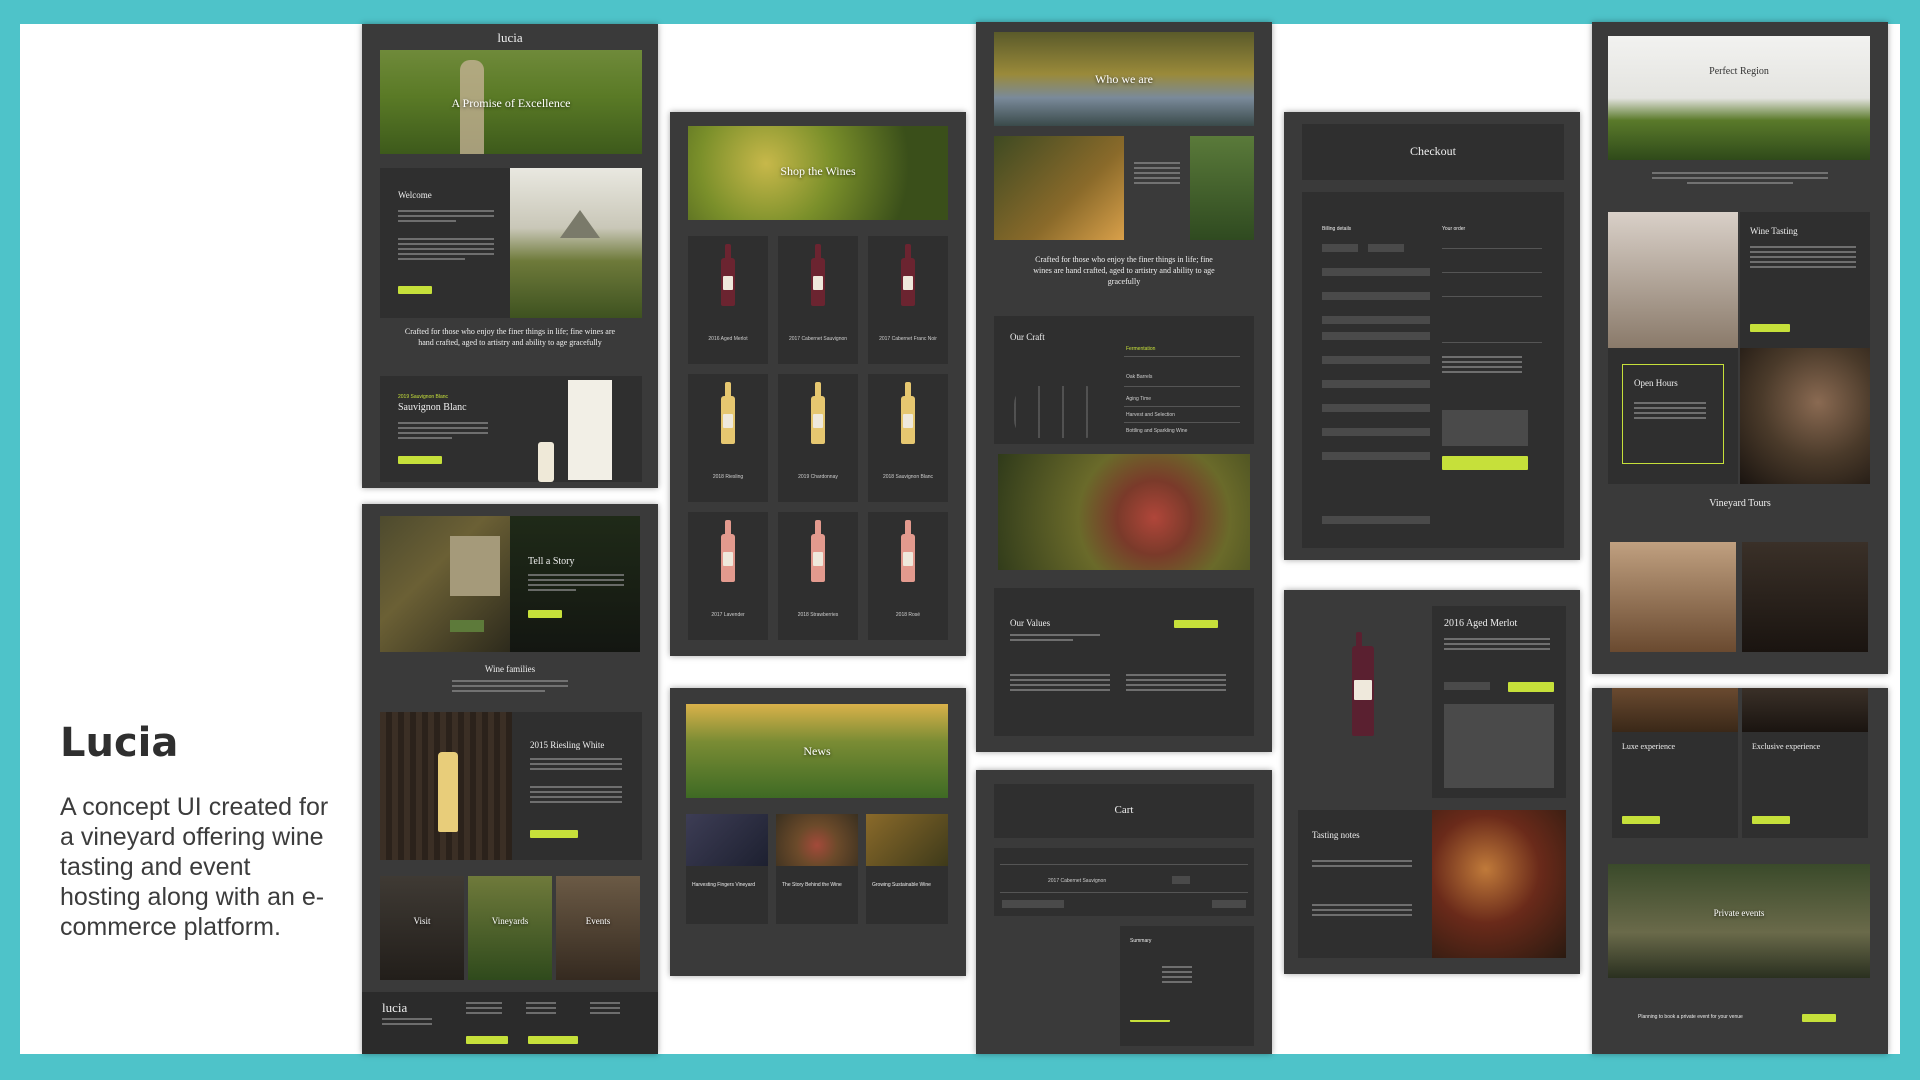 Image resolution: width=1920 pixels, height=1080 pixels. Describe the element at coordinates (1156, 431) in the screenshot. I see `craft-item-5: Bottling and Sparkling Wine` at that location.